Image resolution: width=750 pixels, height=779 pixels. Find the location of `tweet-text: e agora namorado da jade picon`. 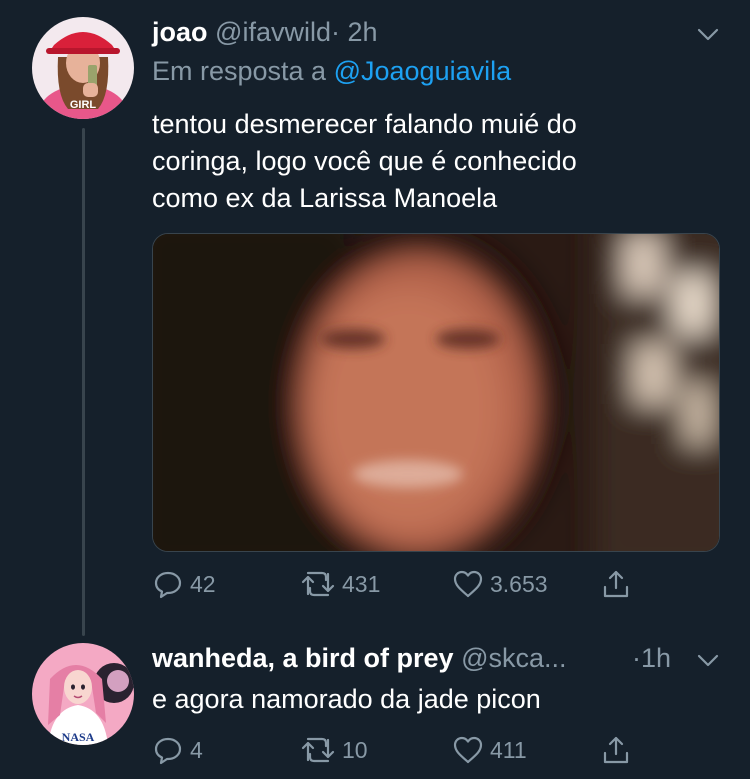

tweet-text: e agora namorado da jade picon is located at coordinates (346, 699).